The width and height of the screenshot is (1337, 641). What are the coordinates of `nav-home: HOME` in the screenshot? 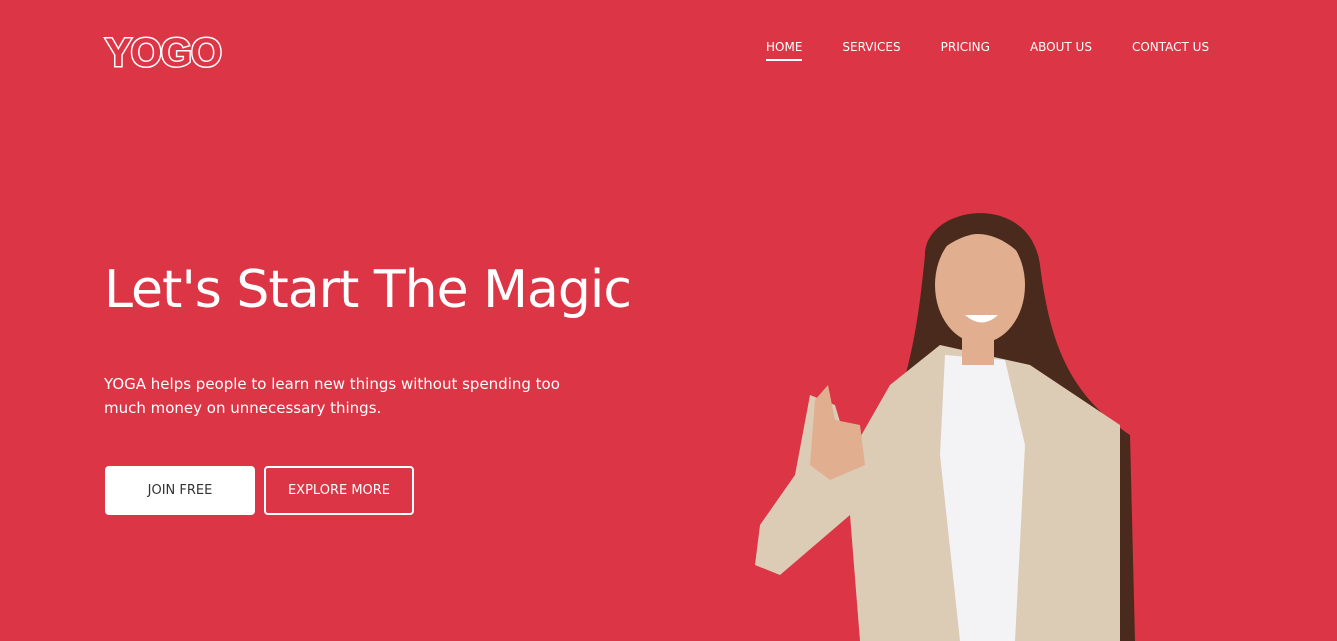 It's located at (784, 50).